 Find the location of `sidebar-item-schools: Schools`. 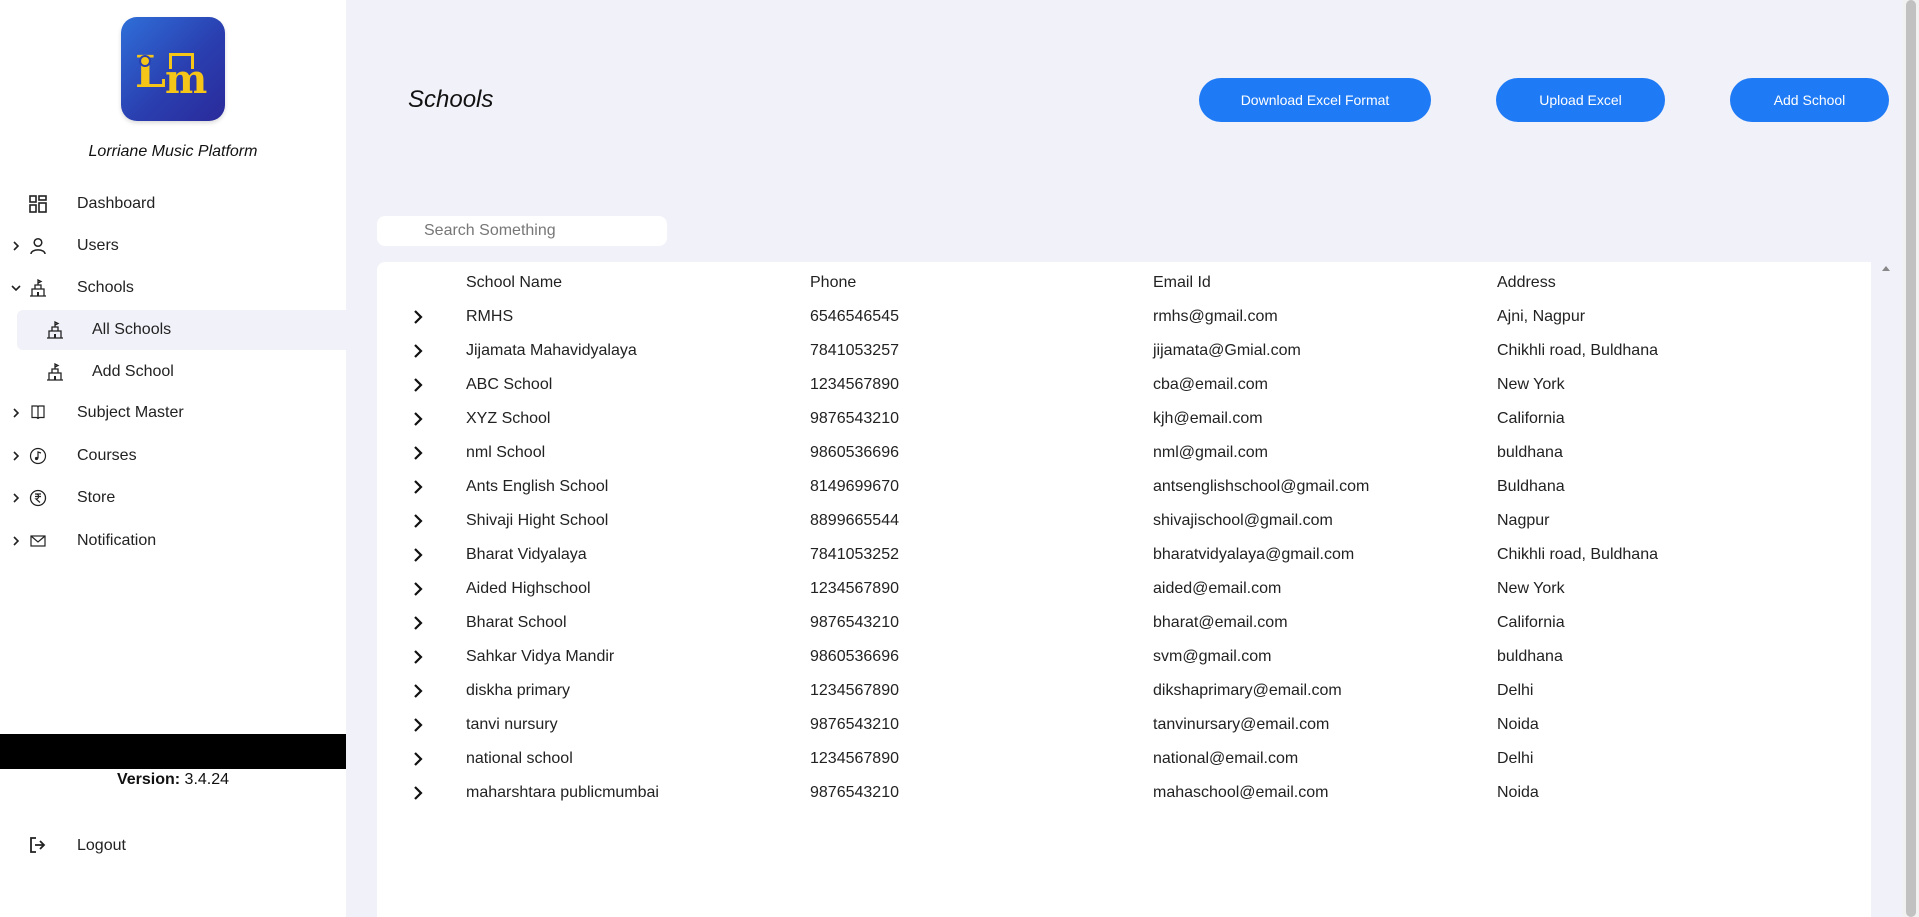

sidebar-item-schools: Schools is located at coordinates (173, 288).